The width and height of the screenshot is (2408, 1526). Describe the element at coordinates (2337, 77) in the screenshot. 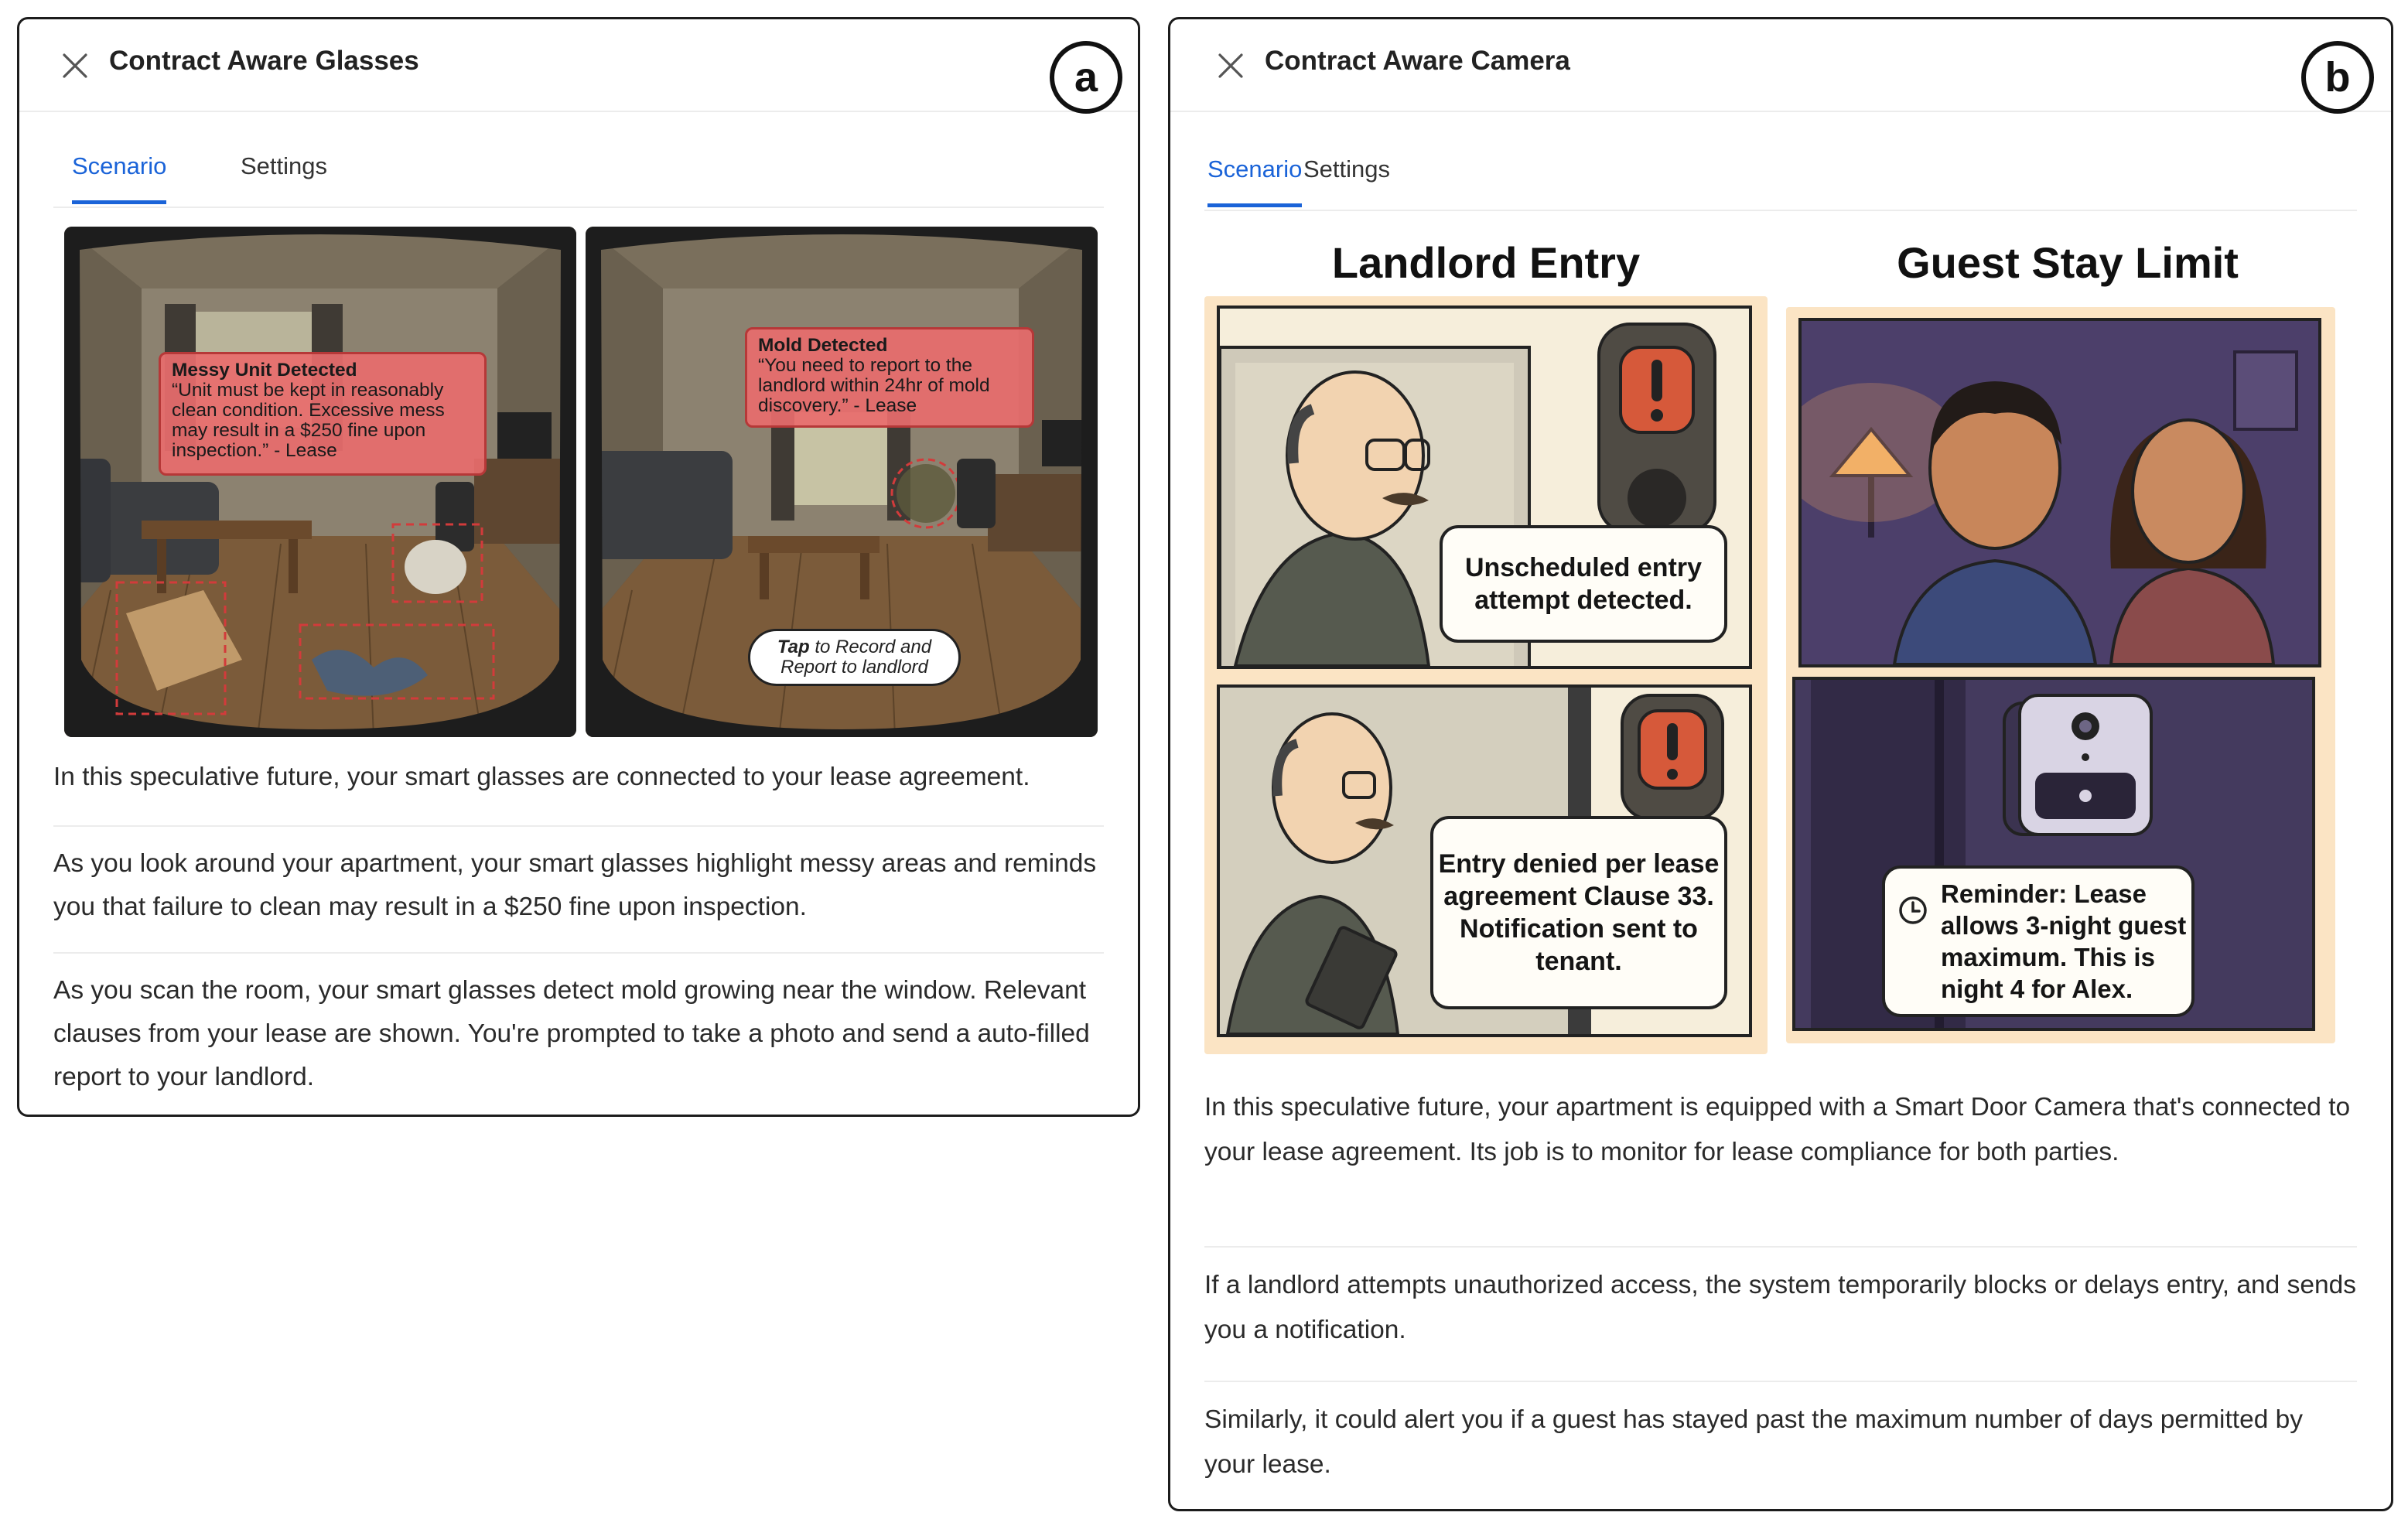

I see `panel-badge: b` at that location.